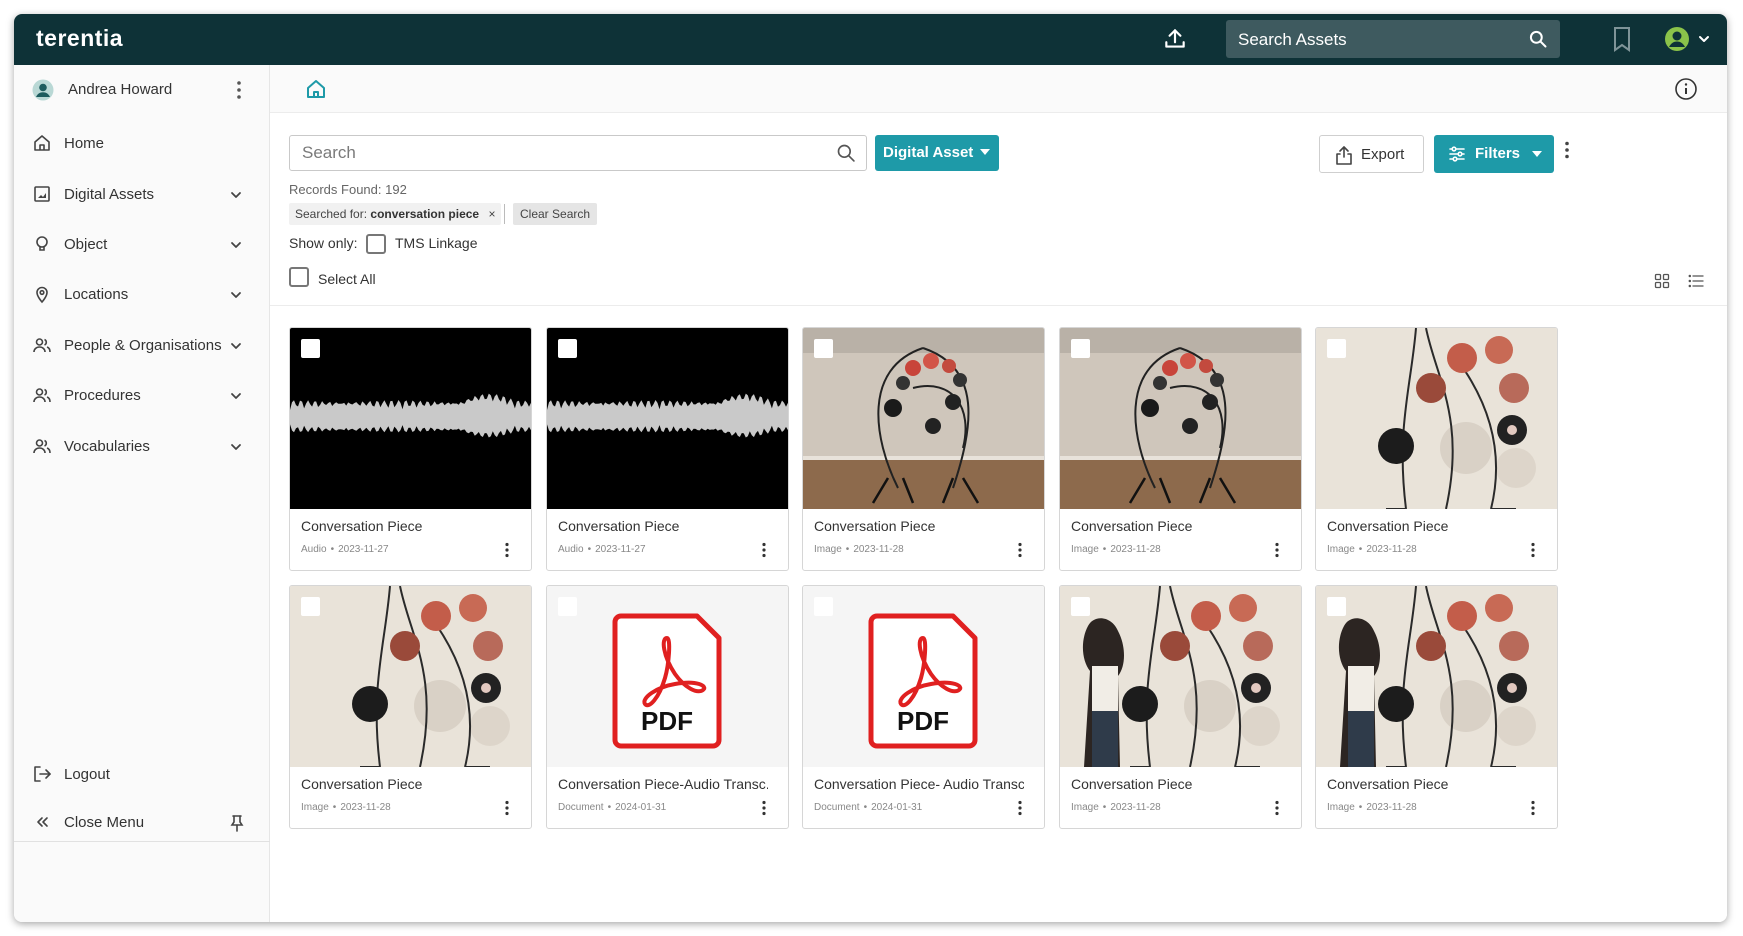  Describe the element at coordinates (1662, 281) in the screenshot. I see `grid-view-icon` at that location.